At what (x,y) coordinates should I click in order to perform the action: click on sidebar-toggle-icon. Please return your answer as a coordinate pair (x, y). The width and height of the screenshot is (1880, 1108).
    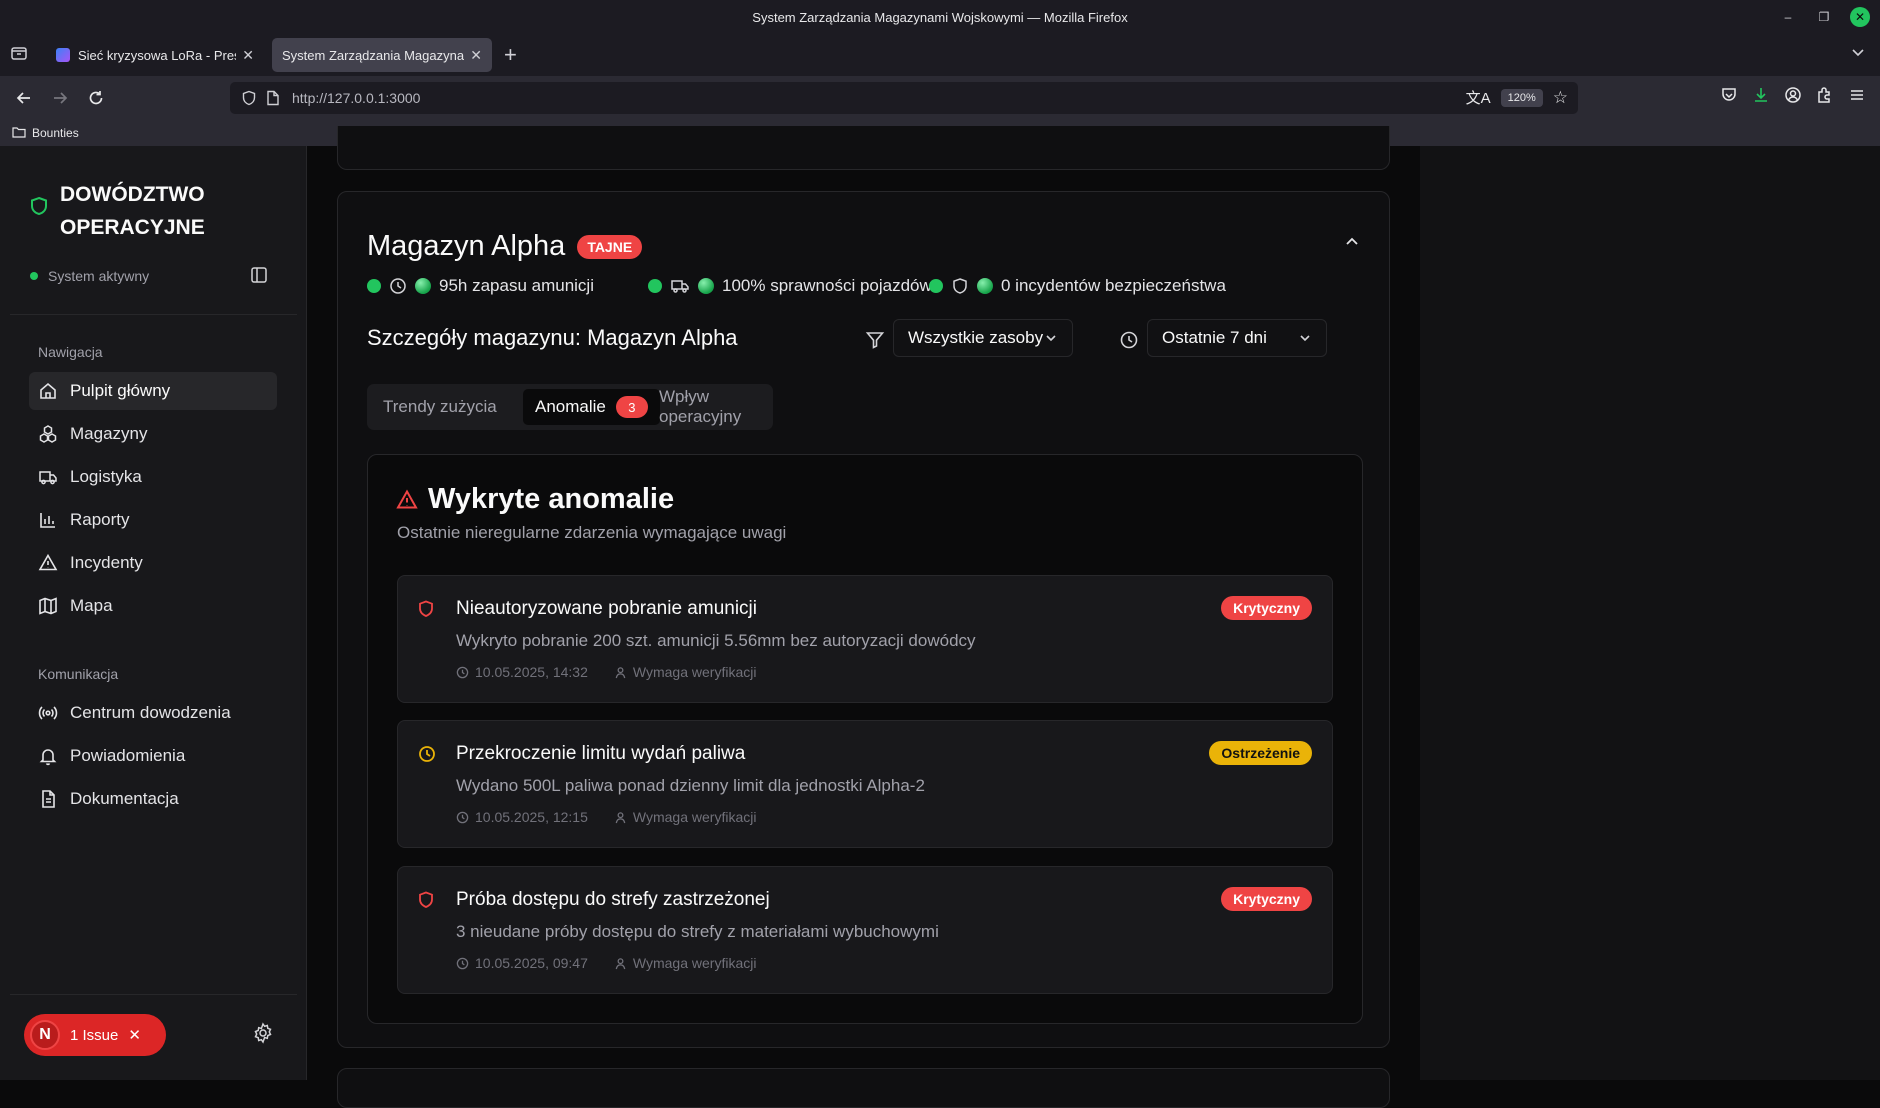
    Looking at the image, I should click on (259, 277).